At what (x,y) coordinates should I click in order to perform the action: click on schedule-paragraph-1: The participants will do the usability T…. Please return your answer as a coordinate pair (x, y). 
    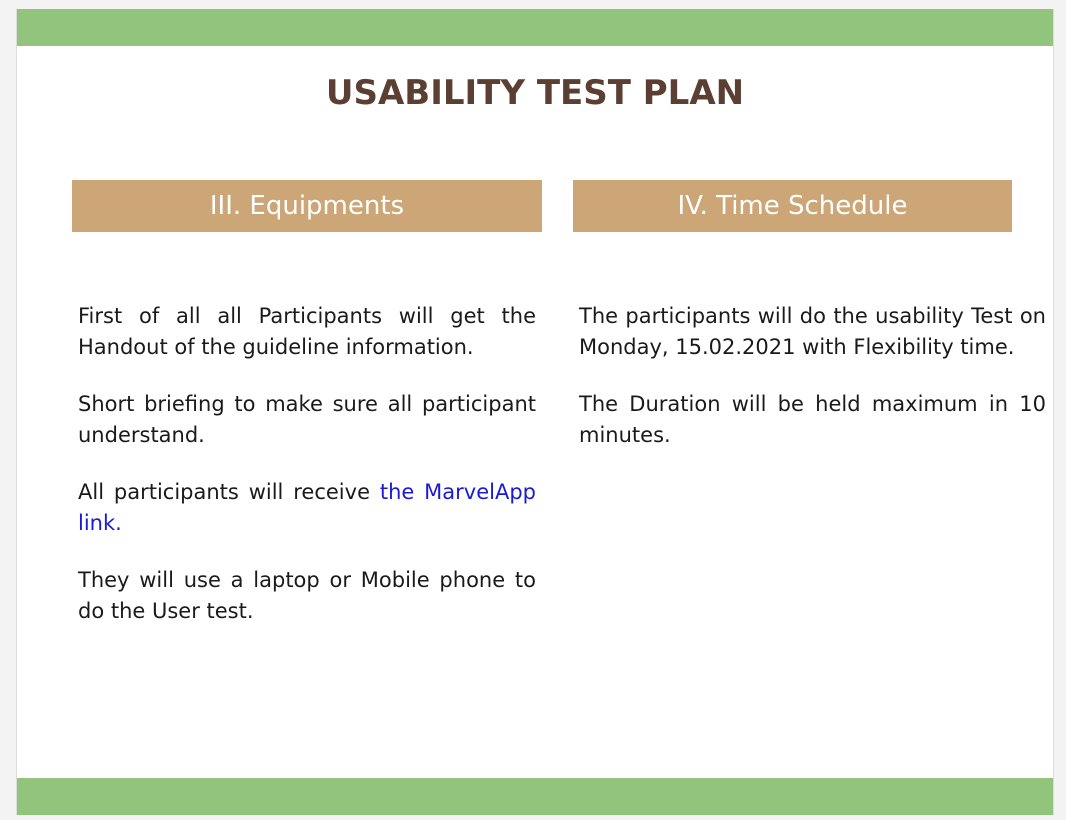
    Looking at the image, I should click on (812, 331).